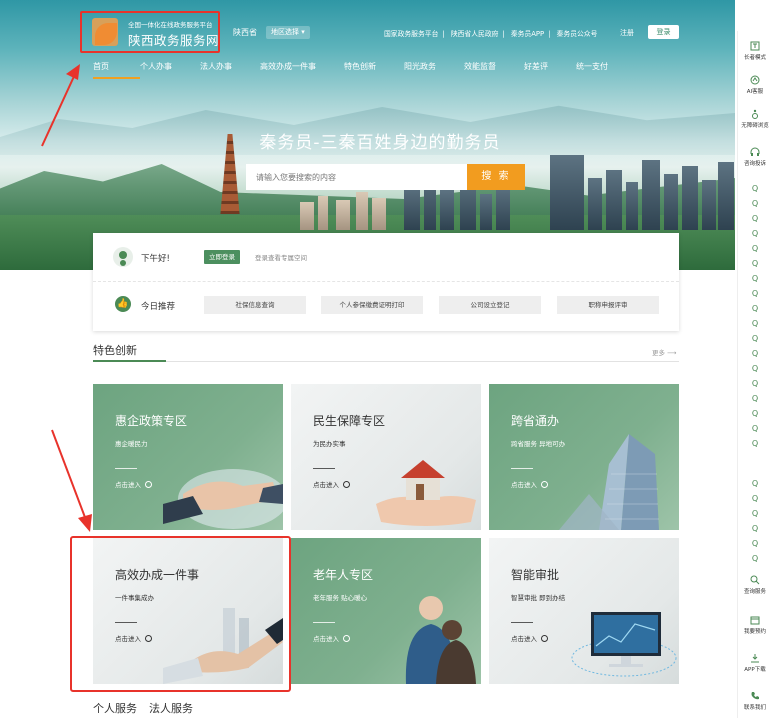 The image size is (775, 718). What do you see at coordinates (173, 39) in the screenshot?
I see `site-title: 陕西政务服务网` at bounding box center [173, 39].